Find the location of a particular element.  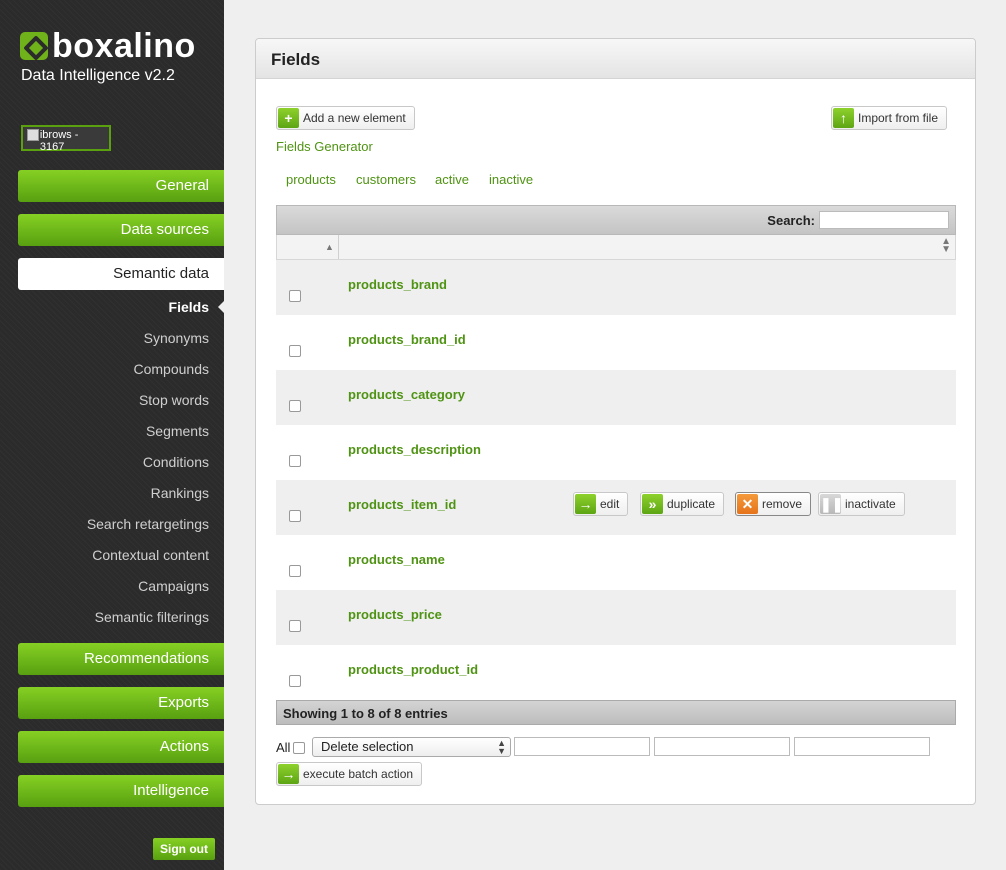

table-row: products_product_id is located at coordinates (616, 672).